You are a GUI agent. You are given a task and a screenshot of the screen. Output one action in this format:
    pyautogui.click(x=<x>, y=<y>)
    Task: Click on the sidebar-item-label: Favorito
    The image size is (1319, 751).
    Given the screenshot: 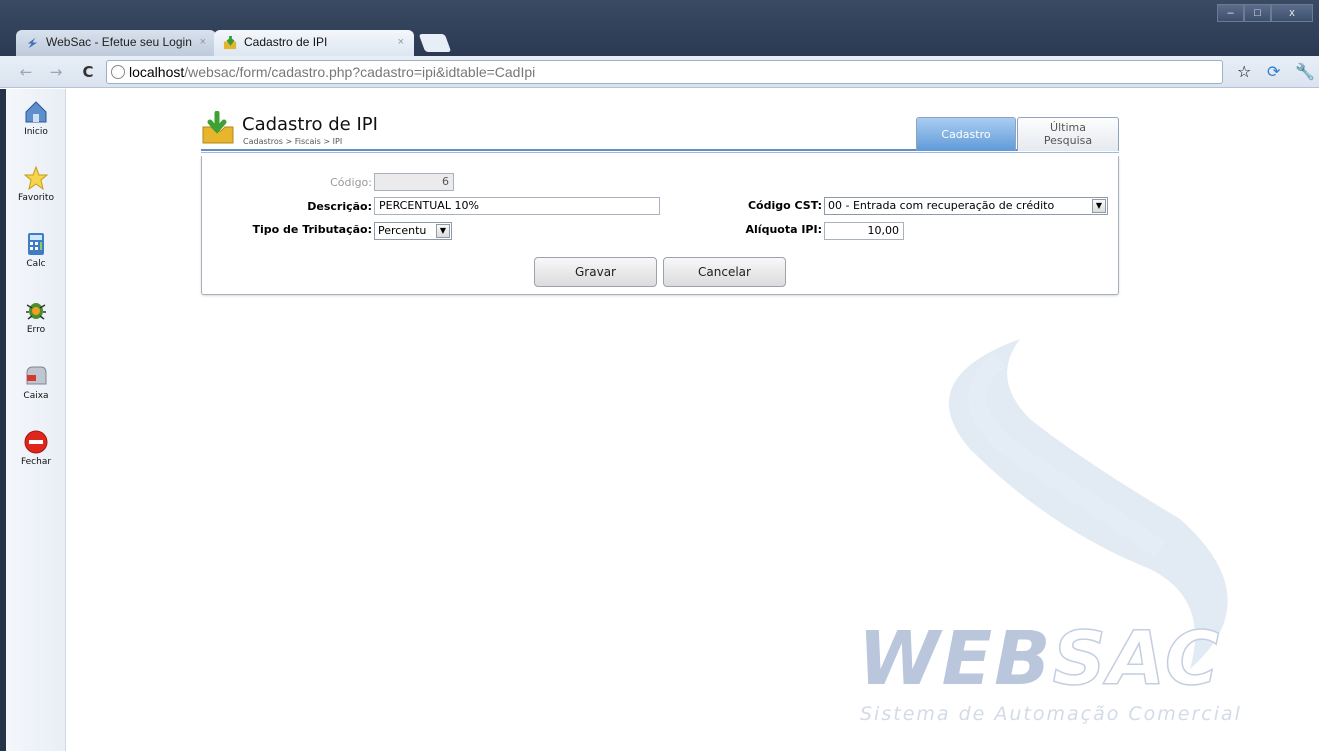 What is the action you would take?
    pyautogui.click(x=36, y=198)
    